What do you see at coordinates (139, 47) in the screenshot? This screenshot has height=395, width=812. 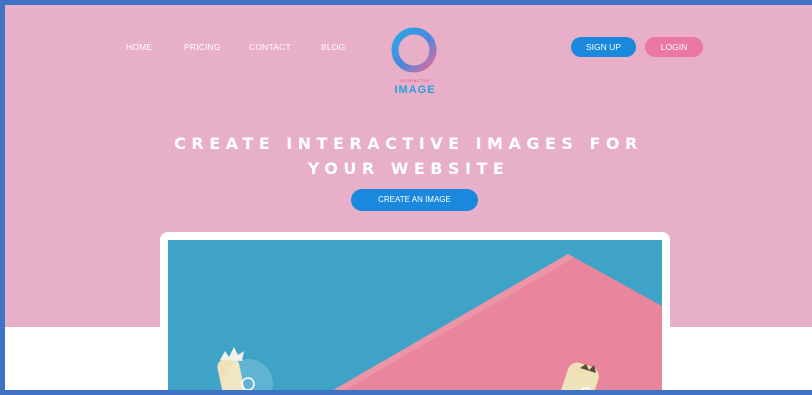 I see `nav-home: HOME` at bounding box center [139, 47].